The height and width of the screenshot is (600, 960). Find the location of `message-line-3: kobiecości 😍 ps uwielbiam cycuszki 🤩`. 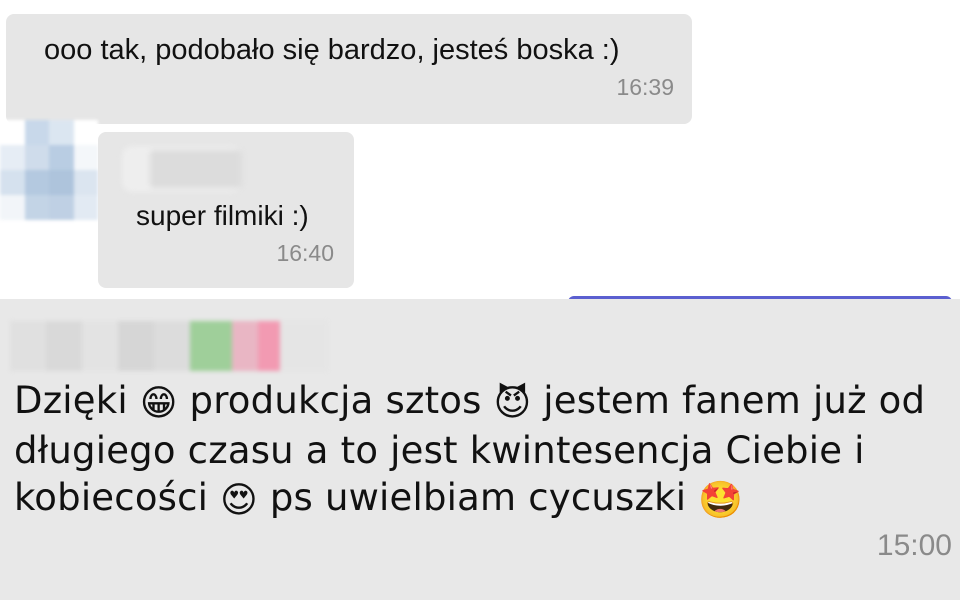

message-line-3: kobiecości 😍 ps uwielbiam cycuszki 🤩 is located at coordinates (484, 499).